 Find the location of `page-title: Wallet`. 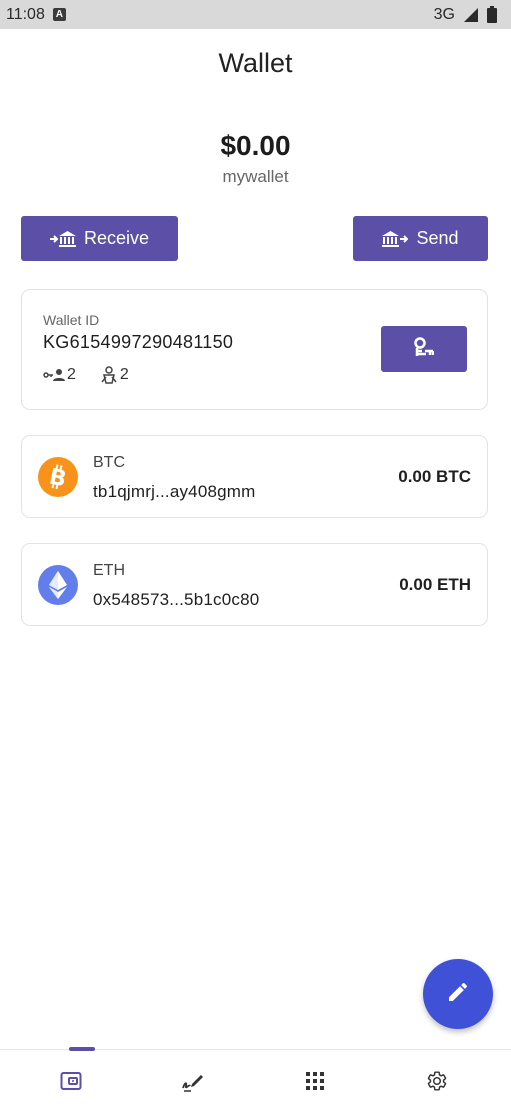

page-title: Wallet is located at coordinates (255, 63).